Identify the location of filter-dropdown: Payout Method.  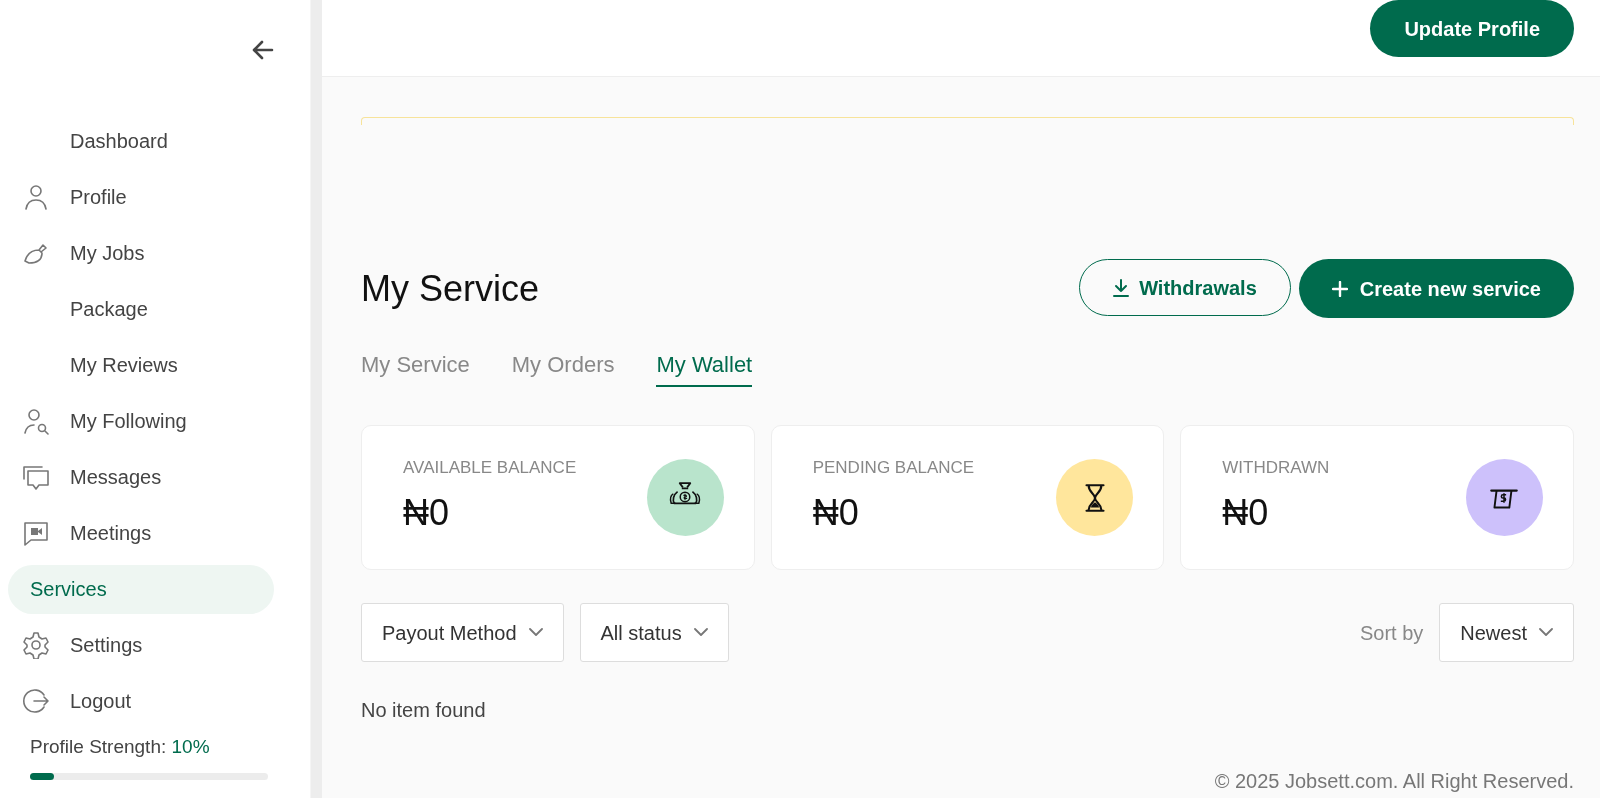
(462, 632).